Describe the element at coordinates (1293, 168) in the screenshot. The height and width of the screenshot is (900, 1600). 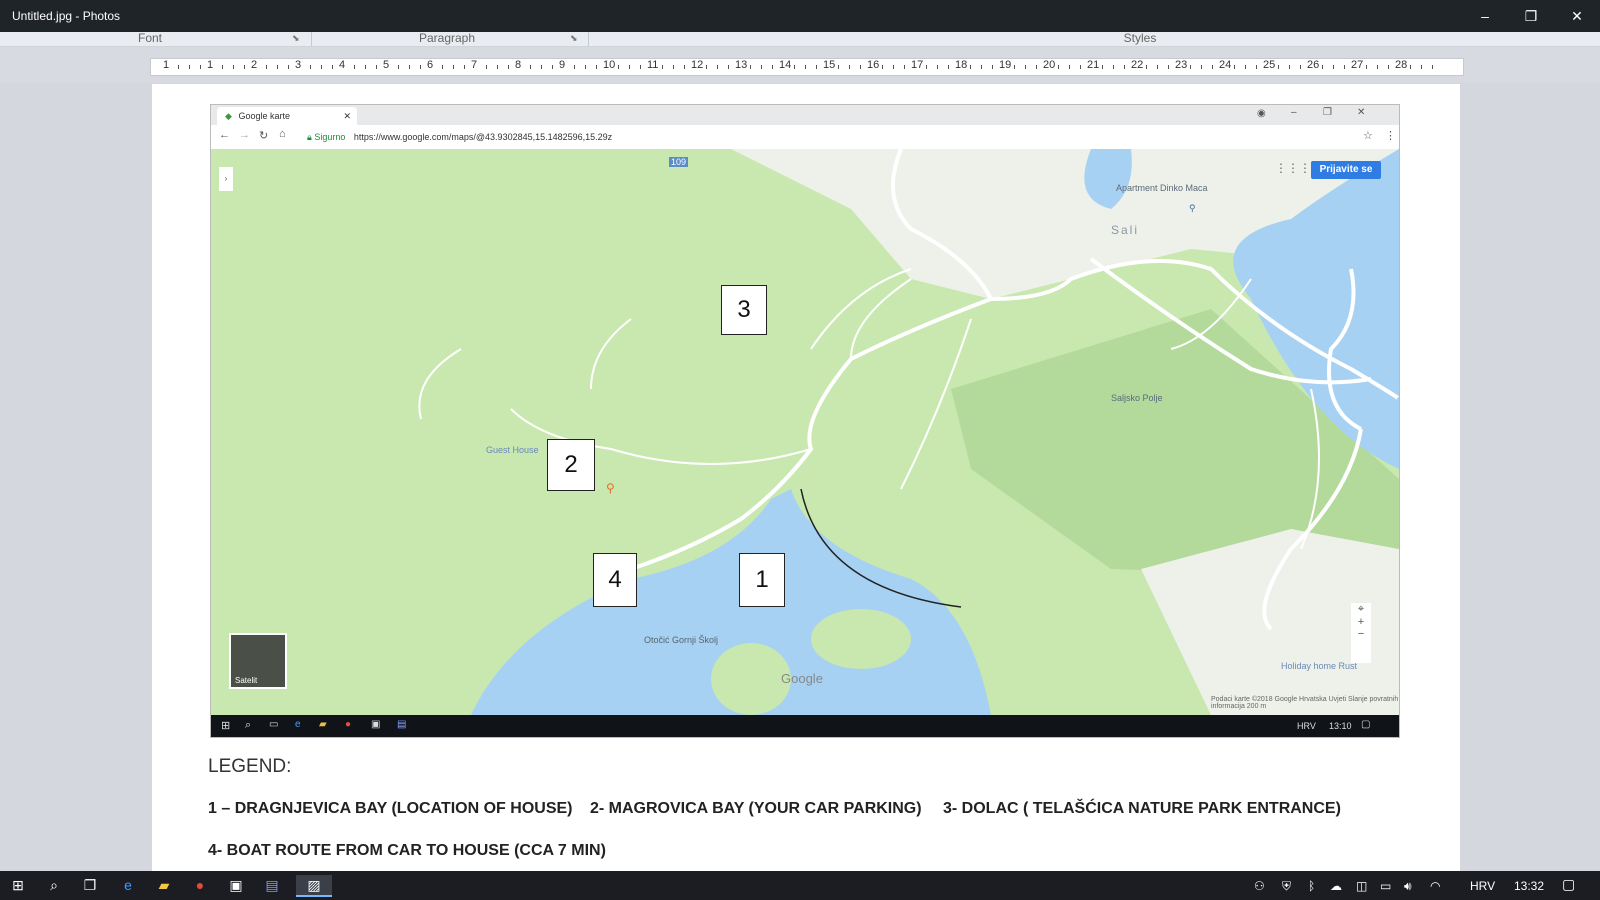
I see `apps-grid-icon: ⋮⋮⋮` at that location.